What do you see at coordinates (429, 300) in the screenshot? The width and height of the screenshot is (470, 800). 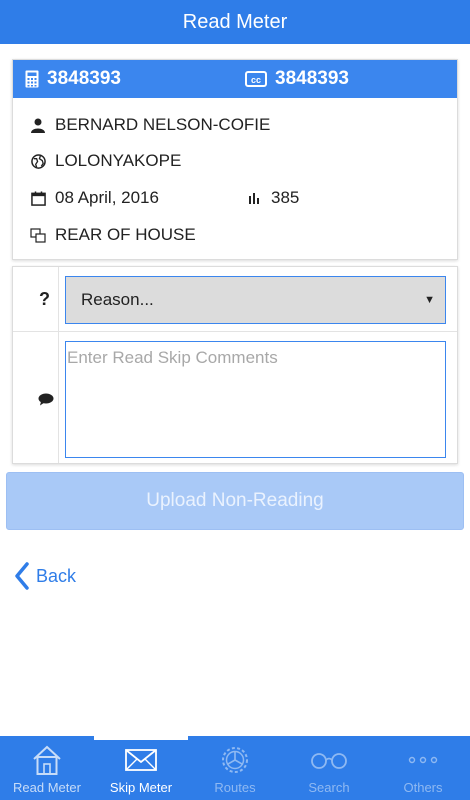 I see `dropdown-caret-icon: ▼` at bounding box center [429, 300].